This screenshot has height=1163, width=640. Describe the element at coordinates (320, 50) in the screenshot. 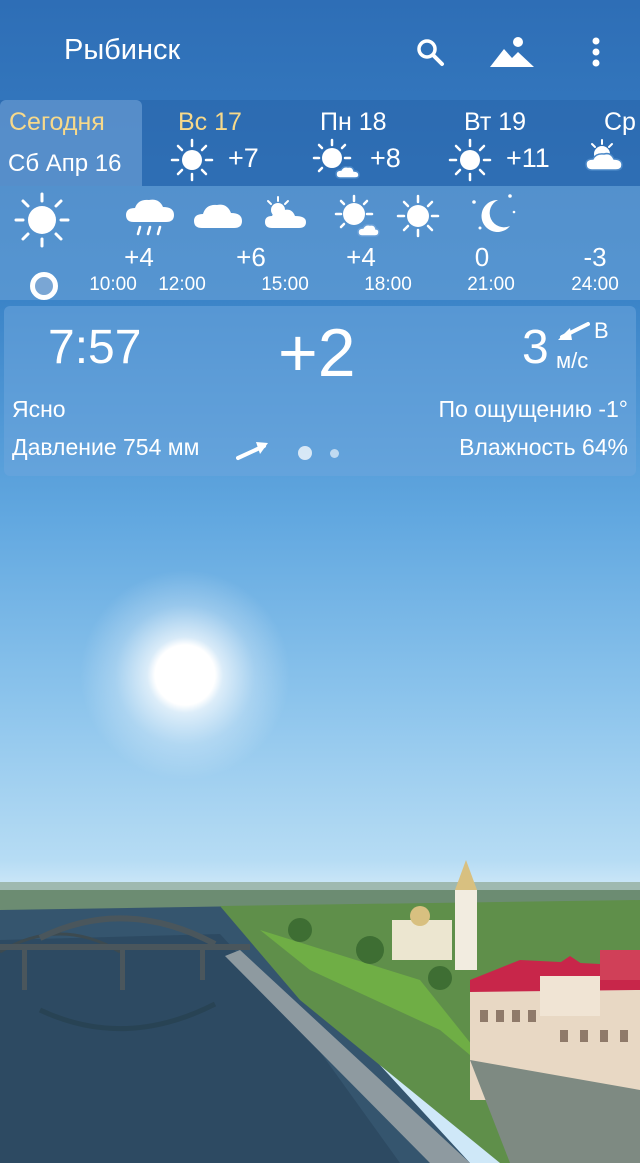

I see `app-bar: Рыбинск` at that location.